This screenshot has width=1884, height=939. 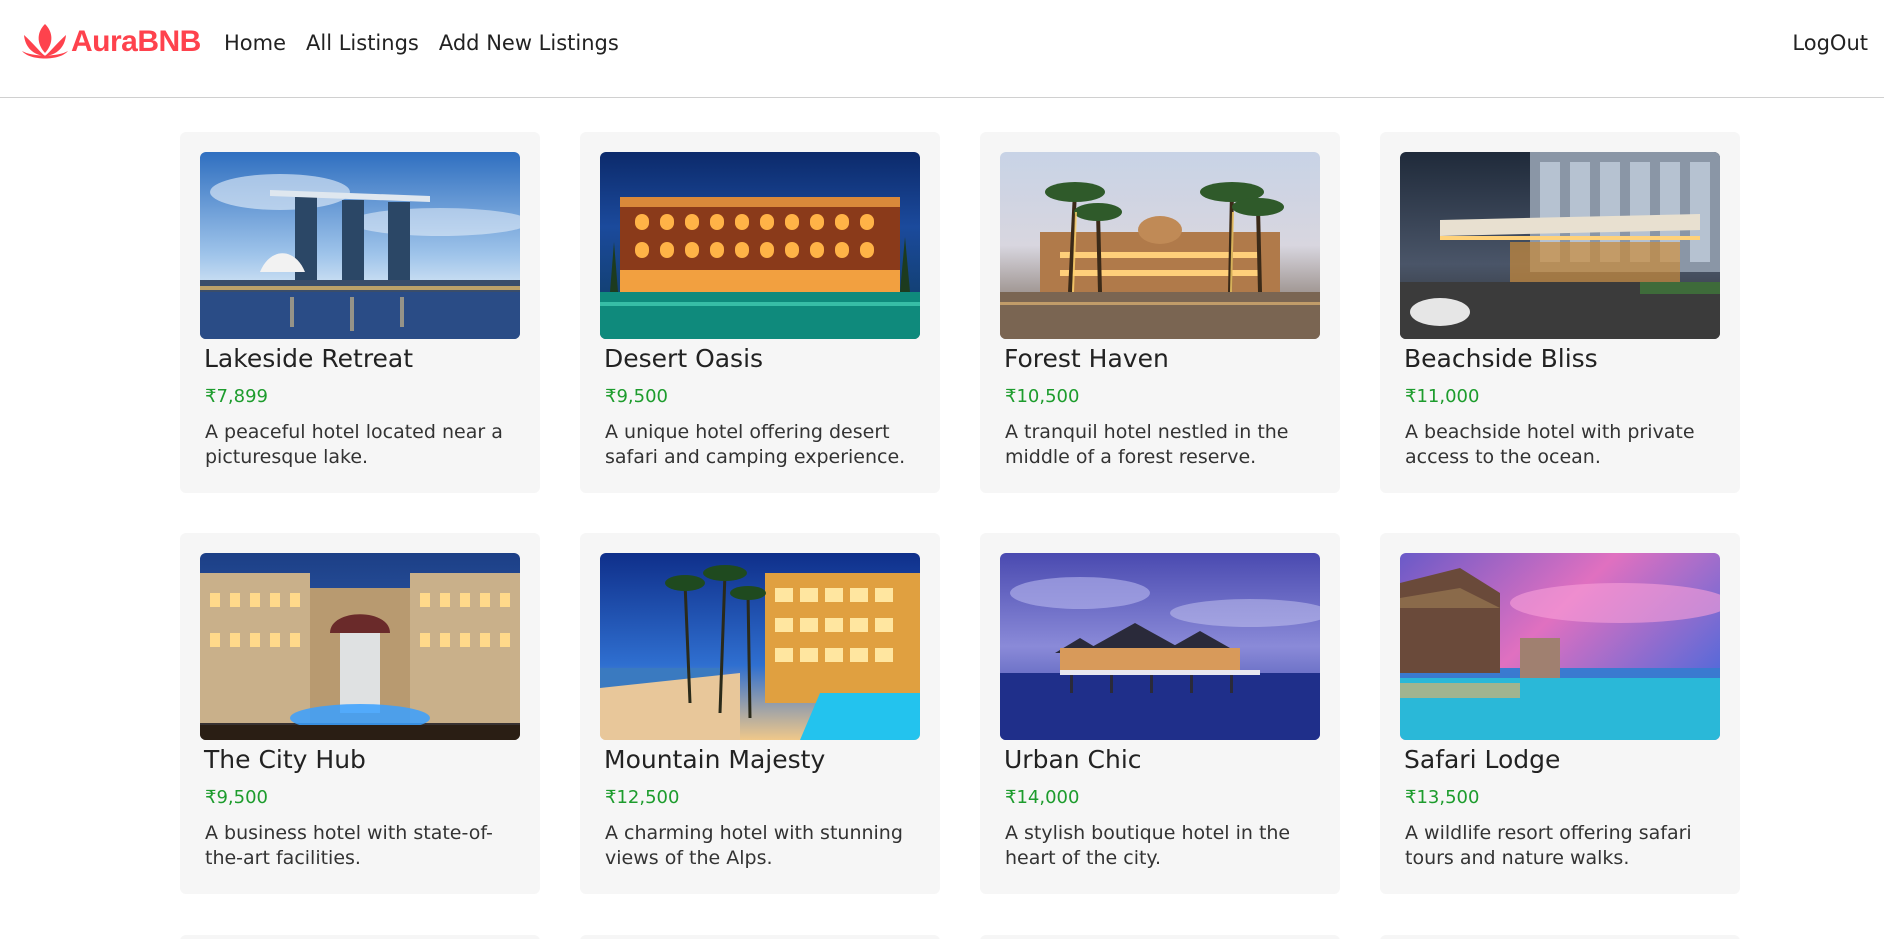 What do you see at coordinates (684, 358) in the screenshot?
I see `listing-title: Desert Oasis` at bounding box center [684, 358].